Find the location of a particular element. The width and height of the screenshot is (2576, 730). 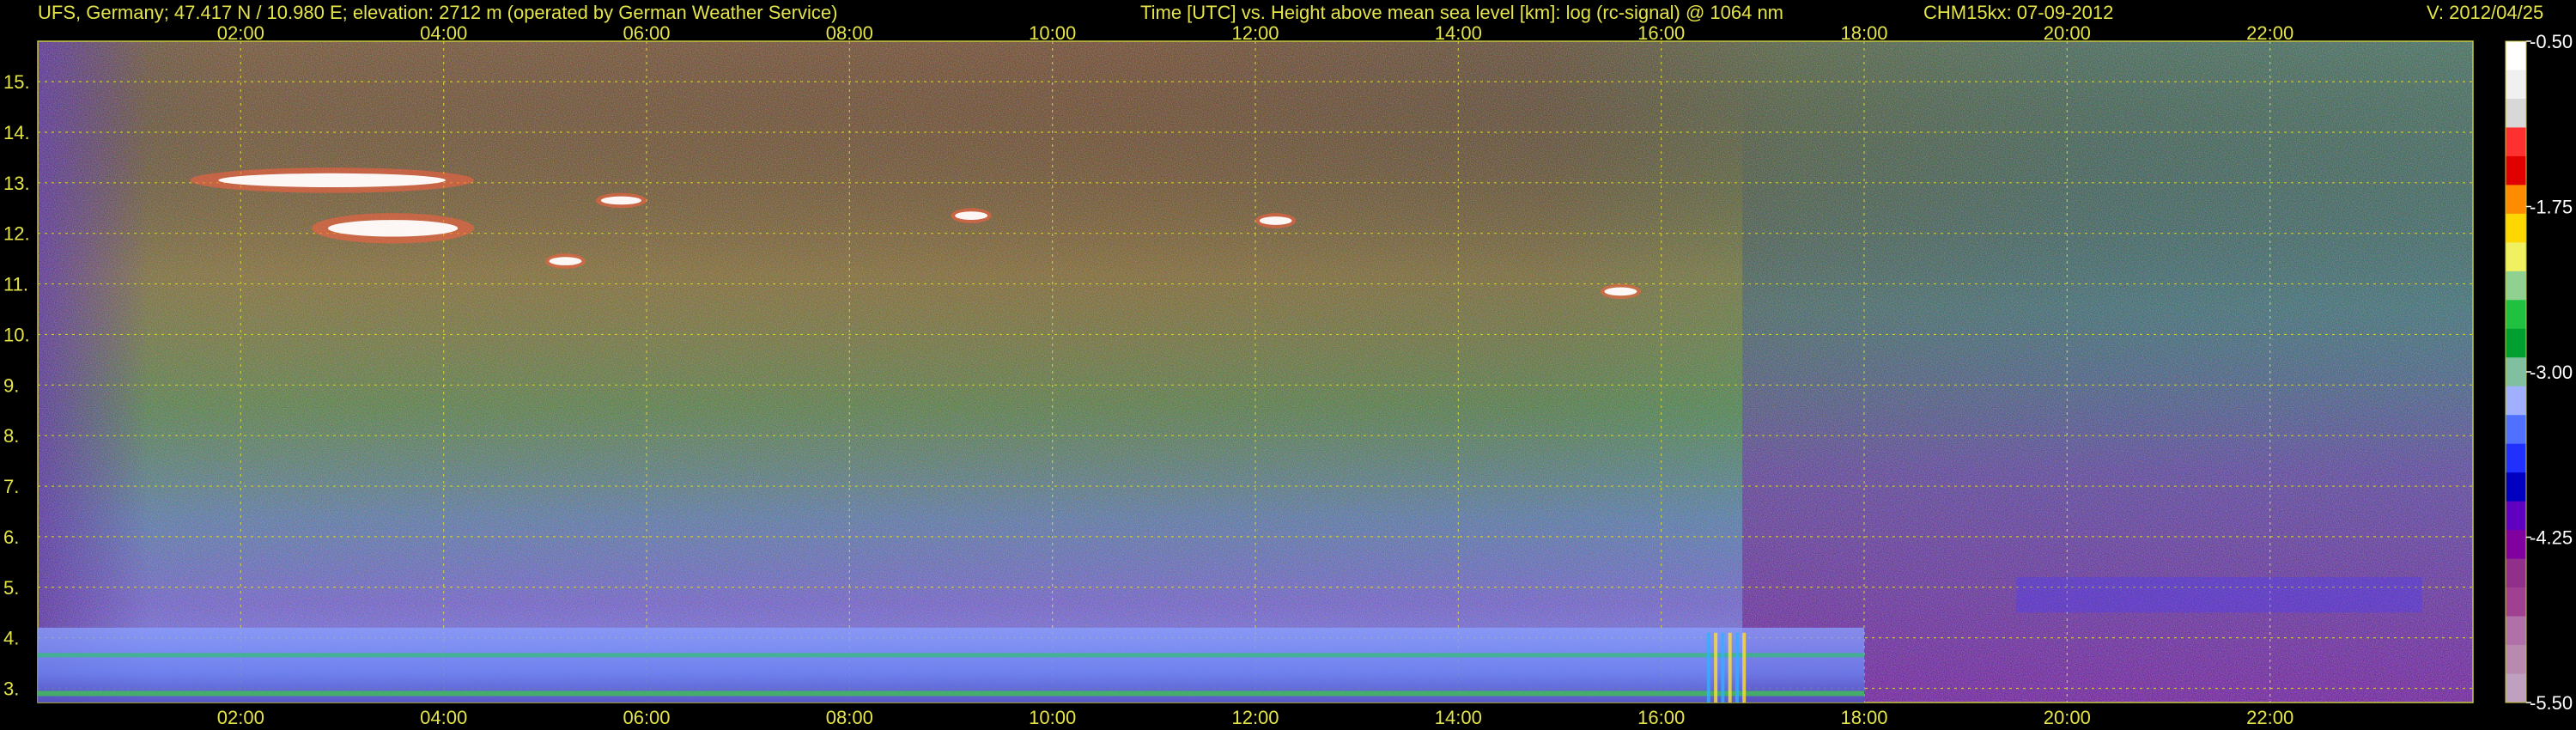

x-tick-label-top: 16:00 is located at coordinates (1661, 33).